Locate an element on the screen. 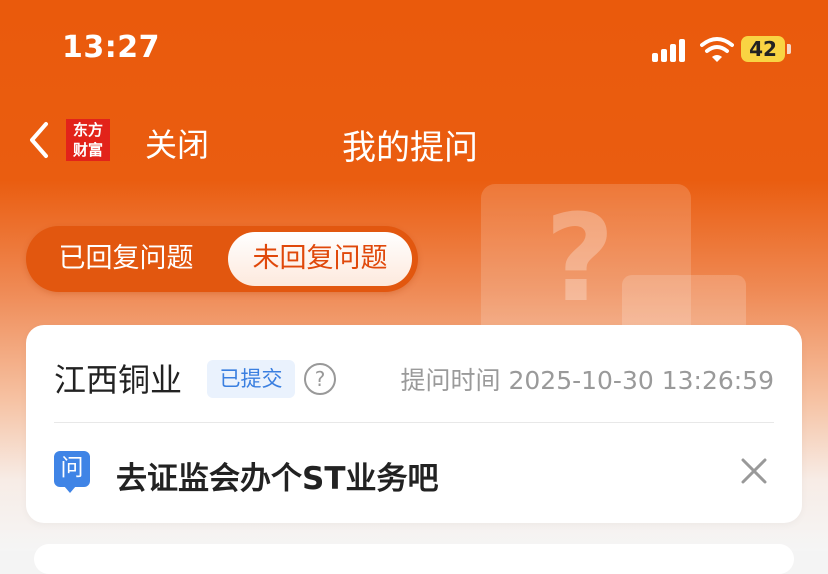 The width and height of the screenshot is (828, 574). next-question-card is located at coordinates (414, 559).